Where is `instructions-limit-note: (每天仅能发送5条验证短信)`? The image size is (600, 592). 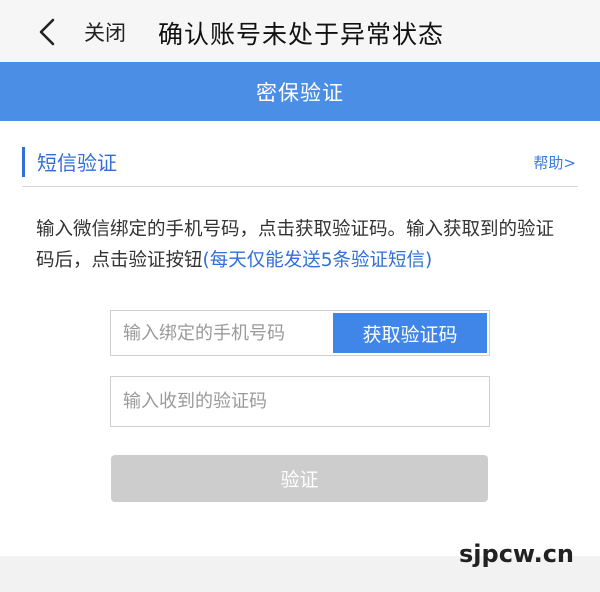 instructions-limit-note: (每天仅能发送5条验证短信) is located at coordinates (317, 260).